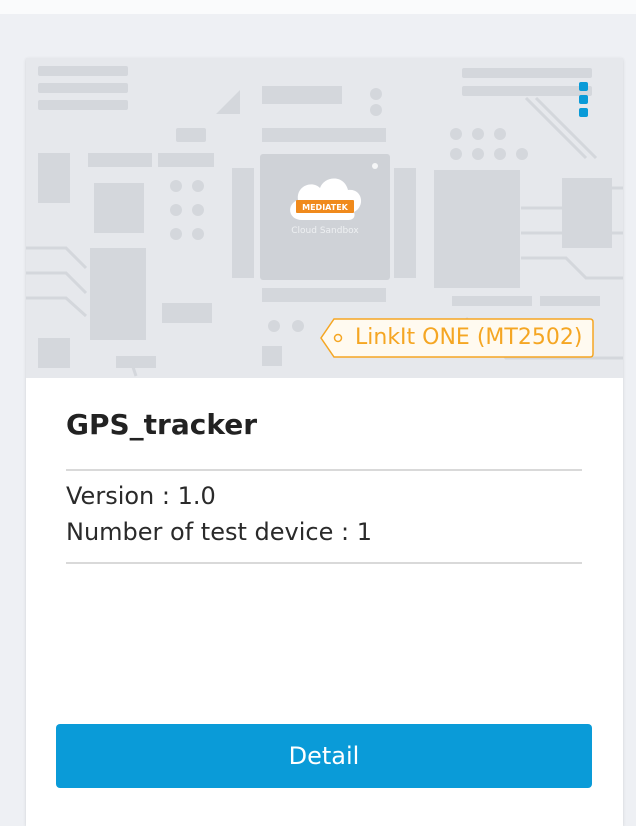 The height and width of the screenshot is (826, 636). I want to click on board-badge: LinkIt ONE (MT2502), so click(457, 338).